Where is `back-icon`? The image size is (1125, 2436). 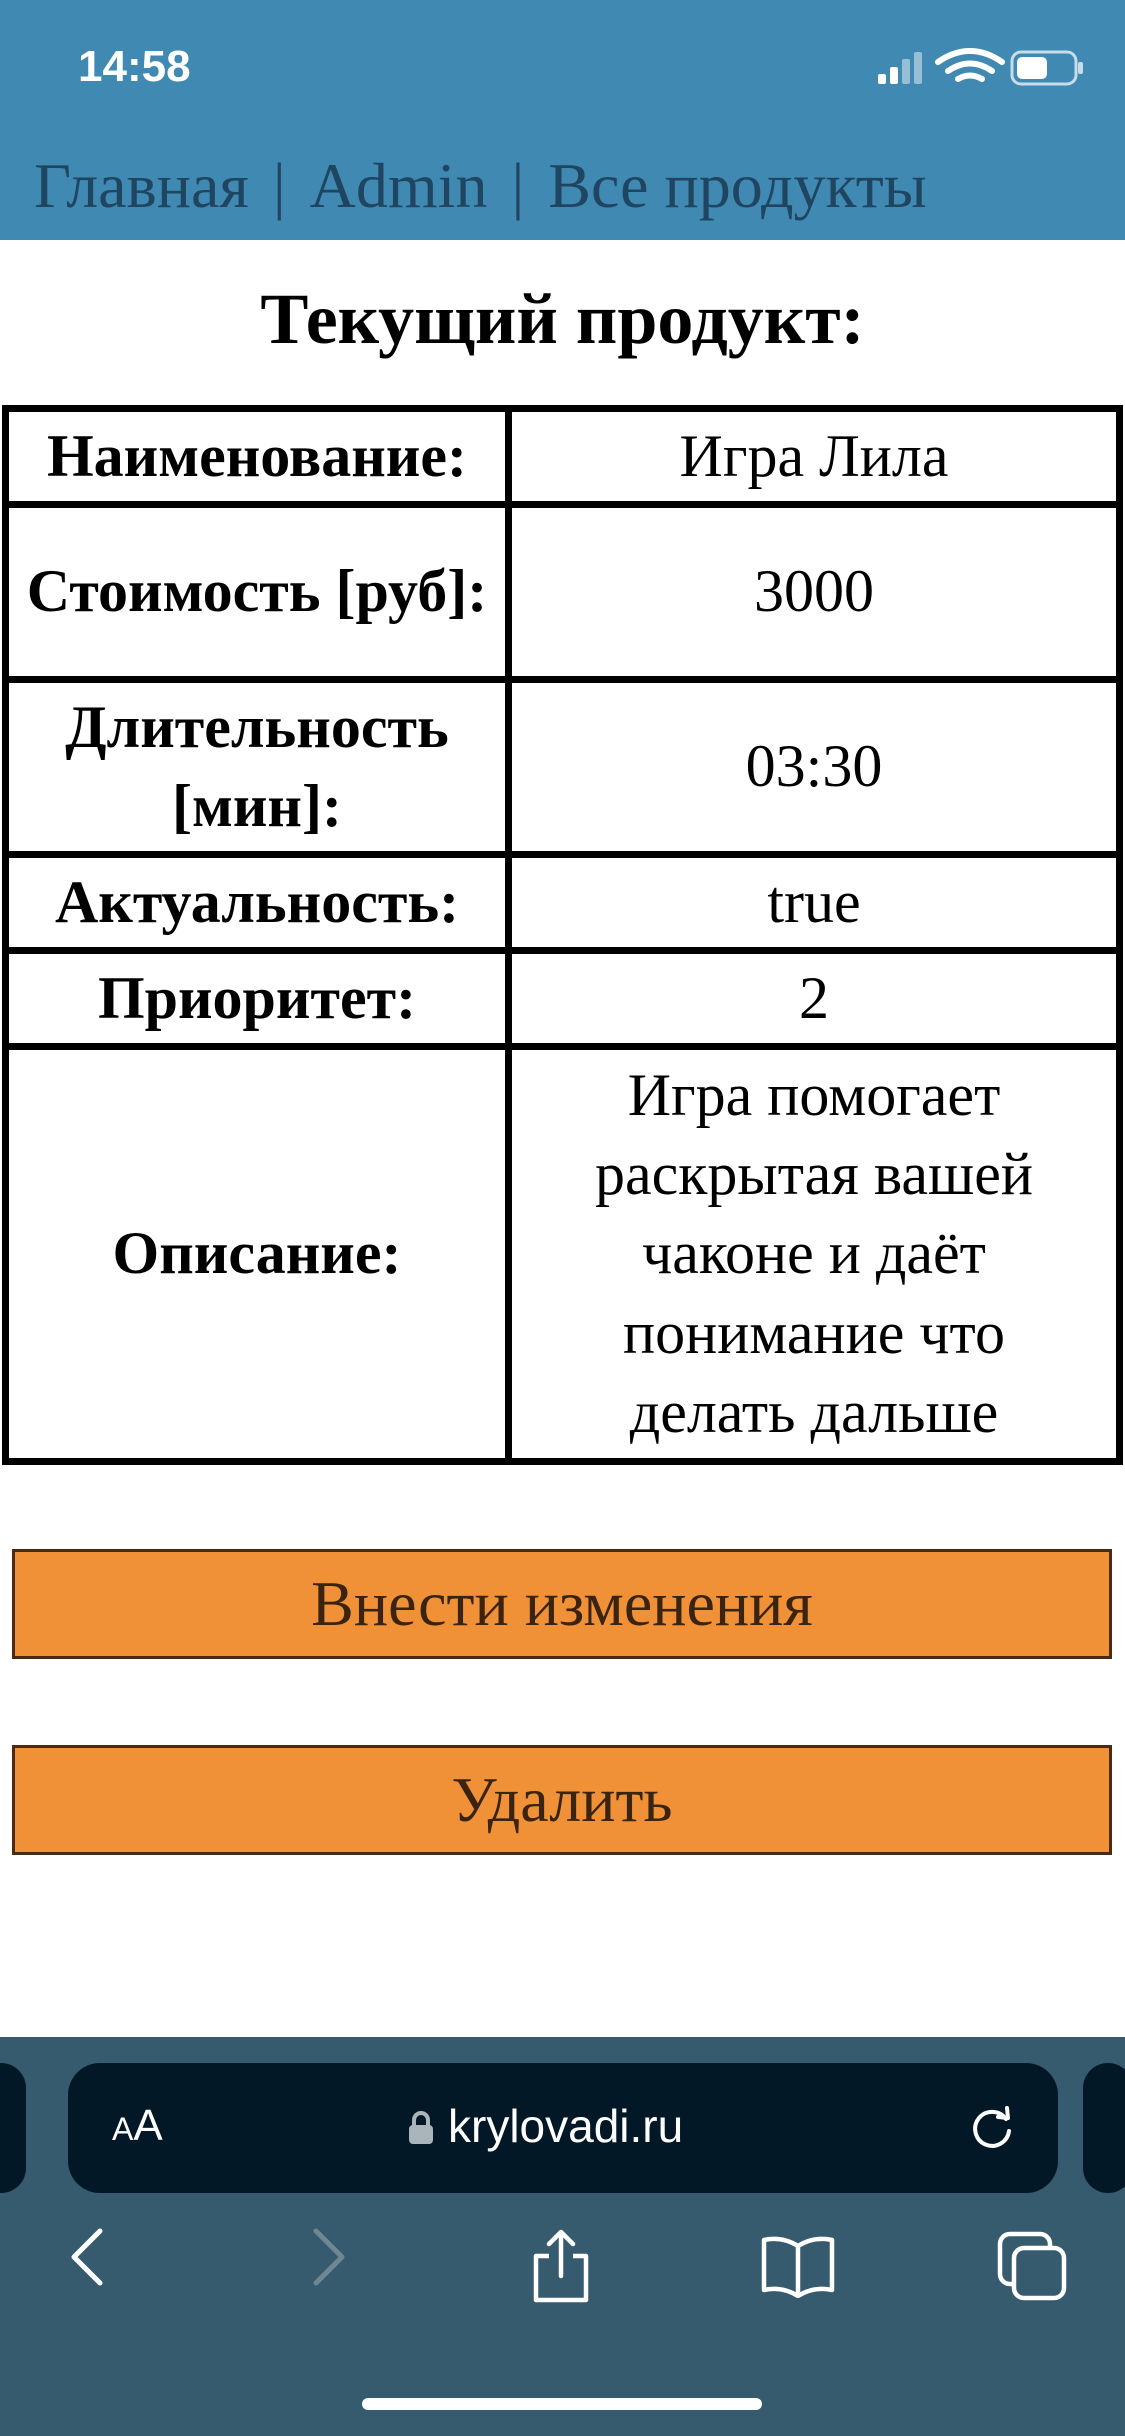 back-icon is located at coordinates (87, 2257).